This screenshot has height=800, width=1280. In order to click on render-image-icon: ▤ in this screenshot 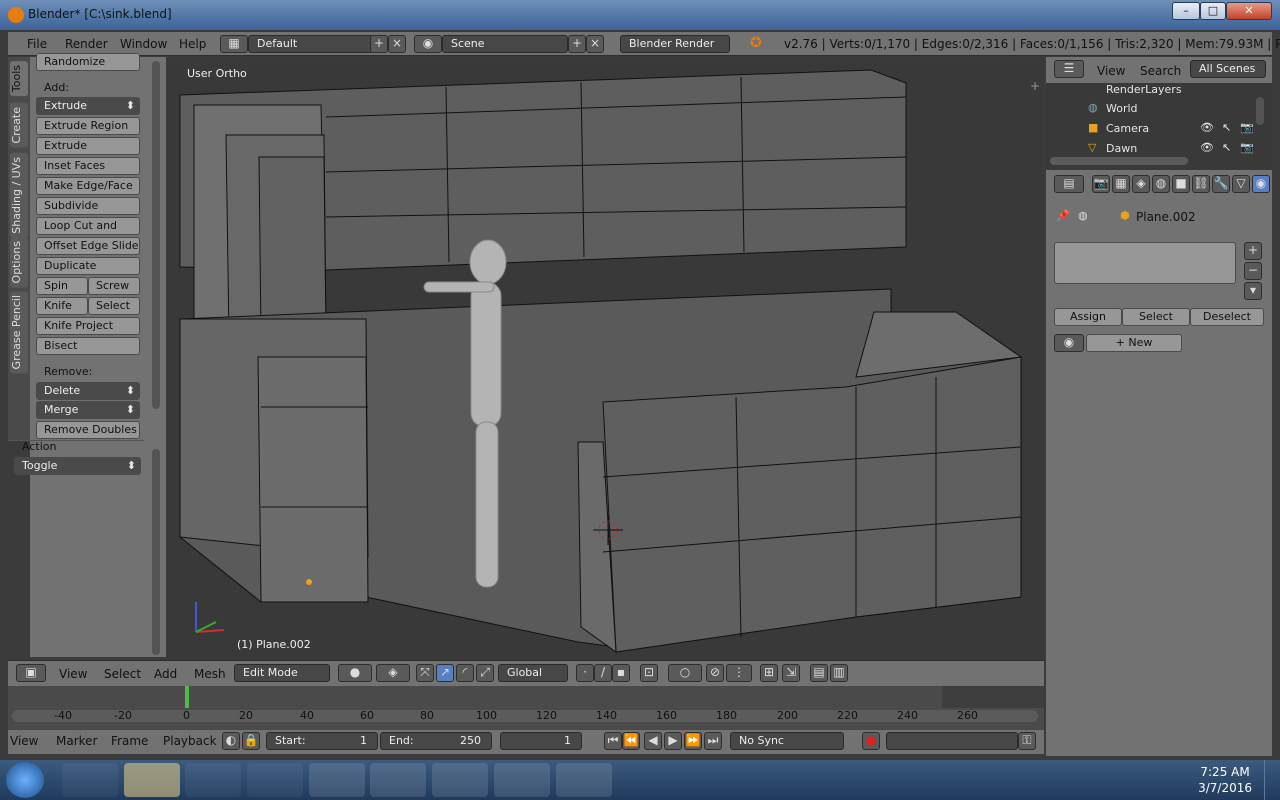, I will do `click(819, 673)`.